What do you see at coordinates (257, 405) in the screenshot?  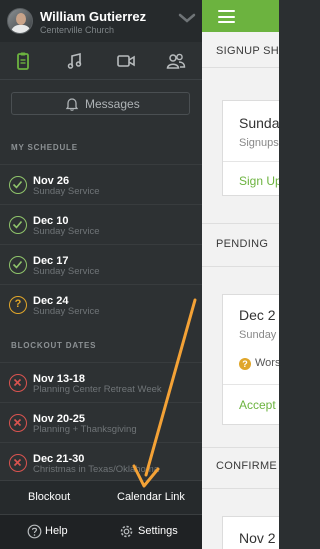 I see `accept-link: Accept` at bounding box center [257, 405].